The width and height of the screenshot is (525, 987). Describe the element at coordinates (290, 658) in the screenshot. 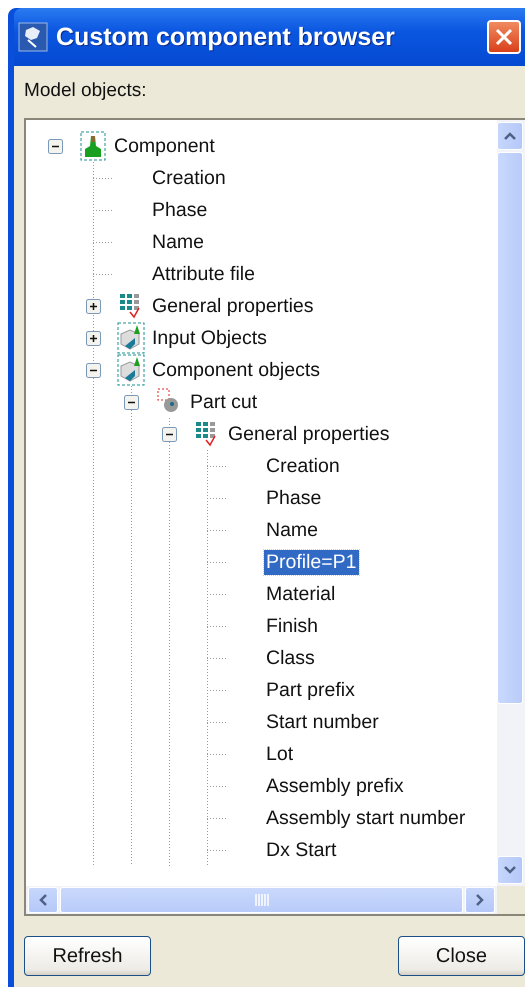

I see `tree-item: Class` at that location.